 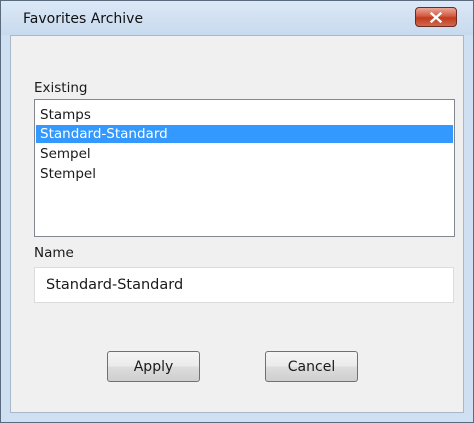 What do you see at coordinates (83, 19) in the screenshot?
I see `dialog-title: Favorites Archive` at bounding box center [83, 19].